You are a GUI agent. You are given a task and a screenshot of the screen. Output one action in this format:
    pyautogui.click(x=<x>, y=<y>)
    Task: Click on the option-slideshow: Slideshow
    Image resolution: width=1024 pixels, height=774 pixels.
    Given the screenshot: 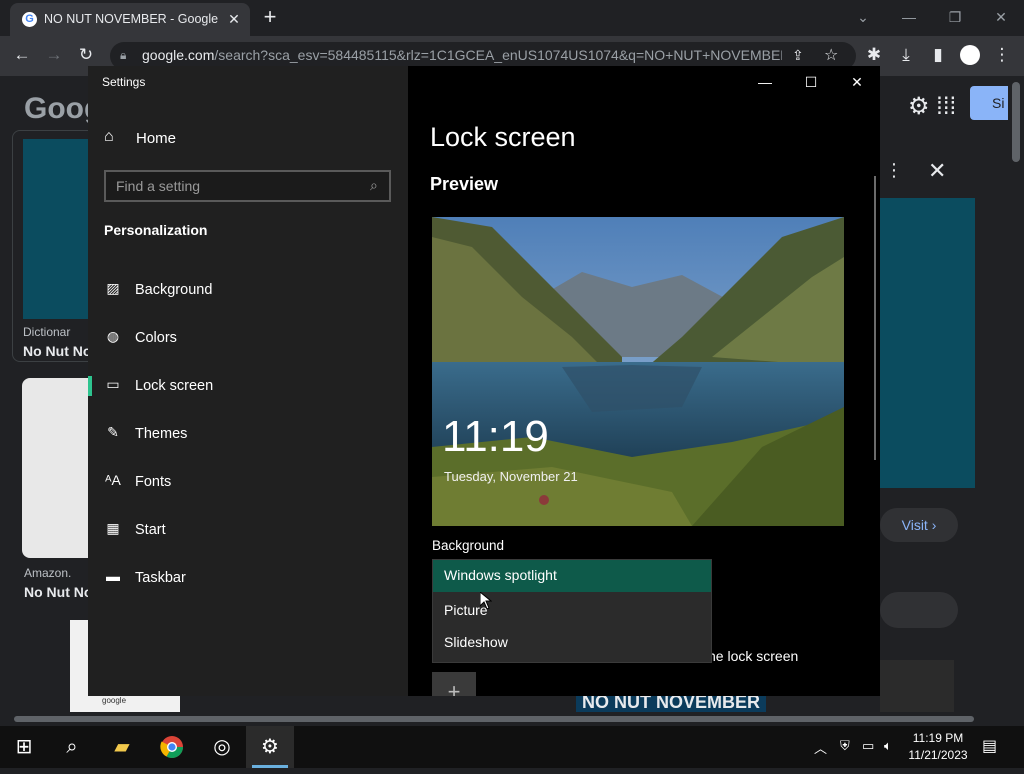 What is the action you would take?
    pyautogui.click(x=572, y=643)
    